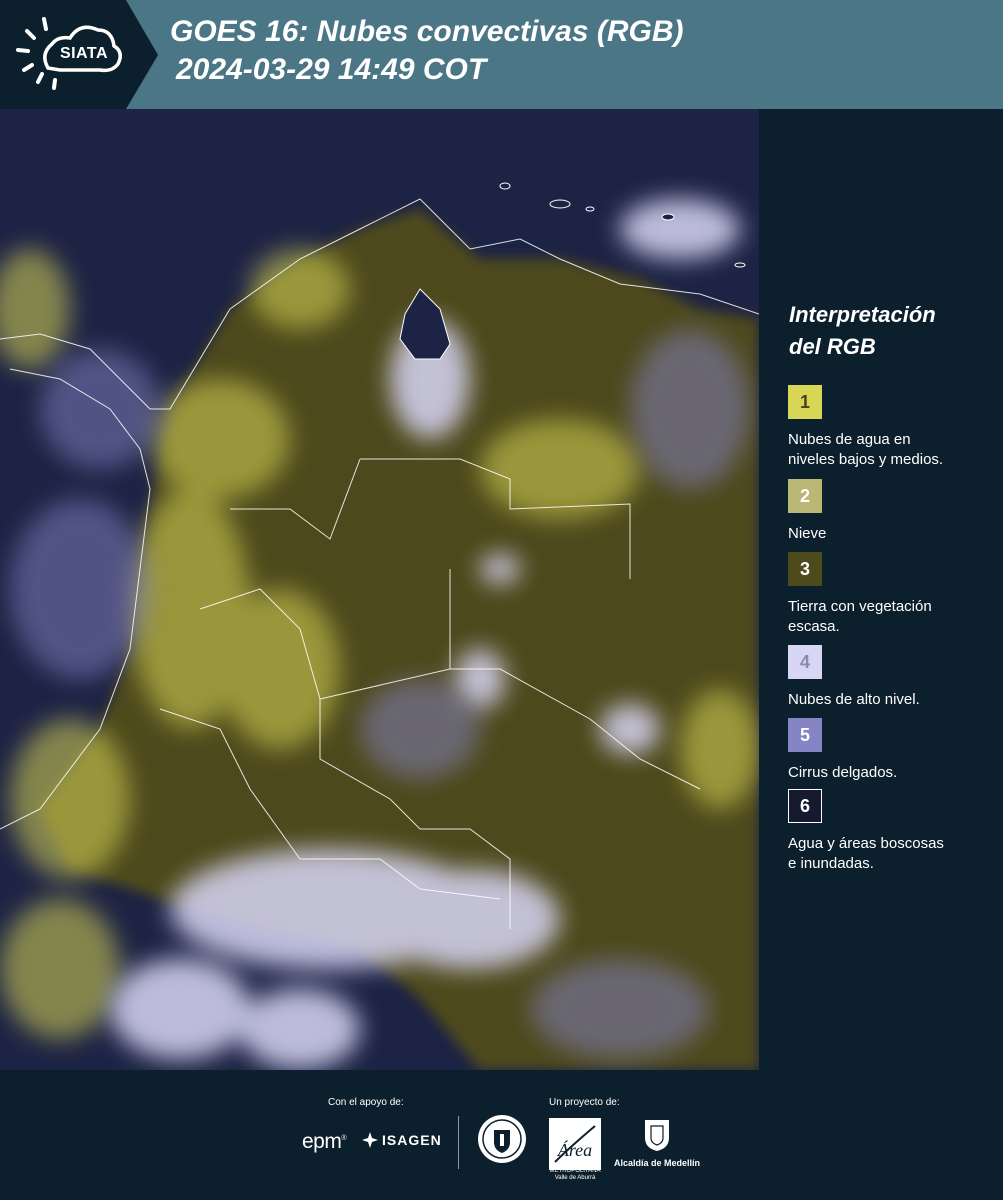 The image size is (1003, 1200). I want to click on legend-label-4: Nubes de alto nivel., so click(893, 700).